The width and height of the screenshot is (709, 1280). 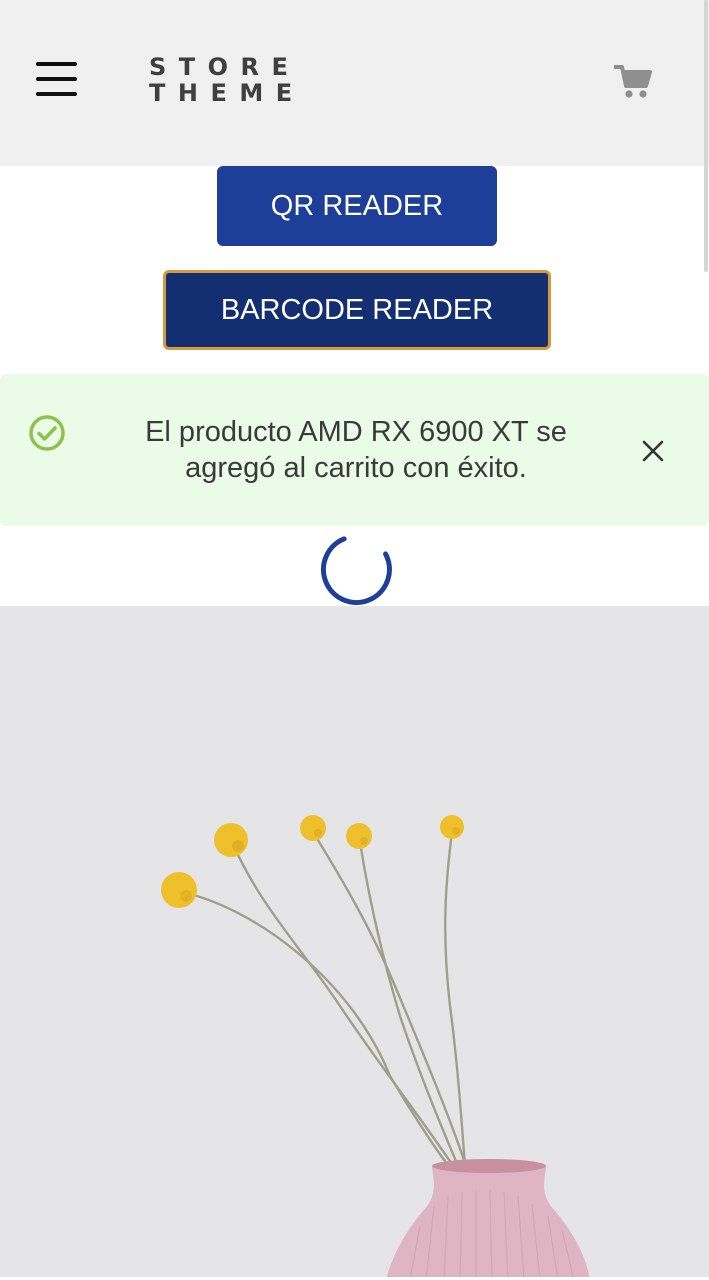 What do you see at coordinates (653, 451) in the screenshot?
I see `close-icon` at bounding box center [653, 451].